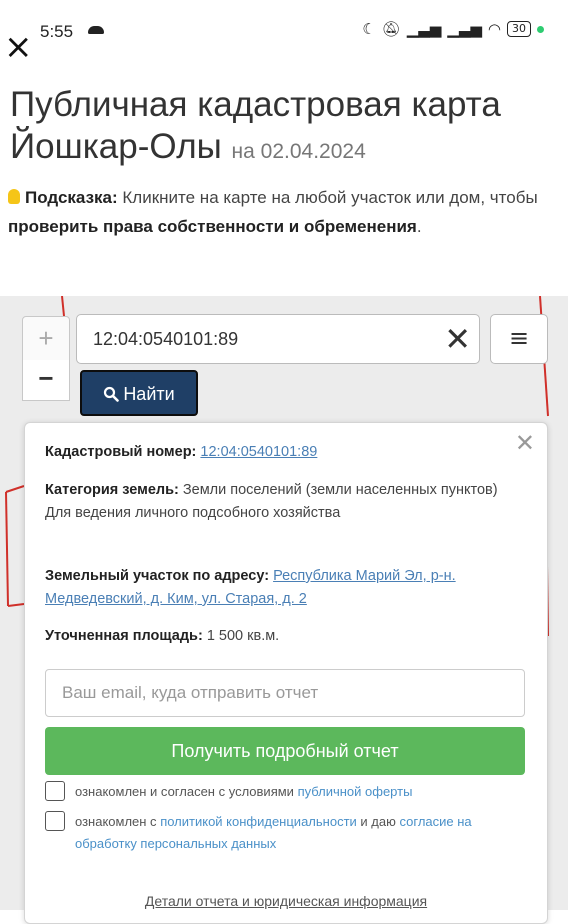 The image size is (568, 924). I want to click on report-details-link: Детали отчета и юридическая информация, so click(286, 901).